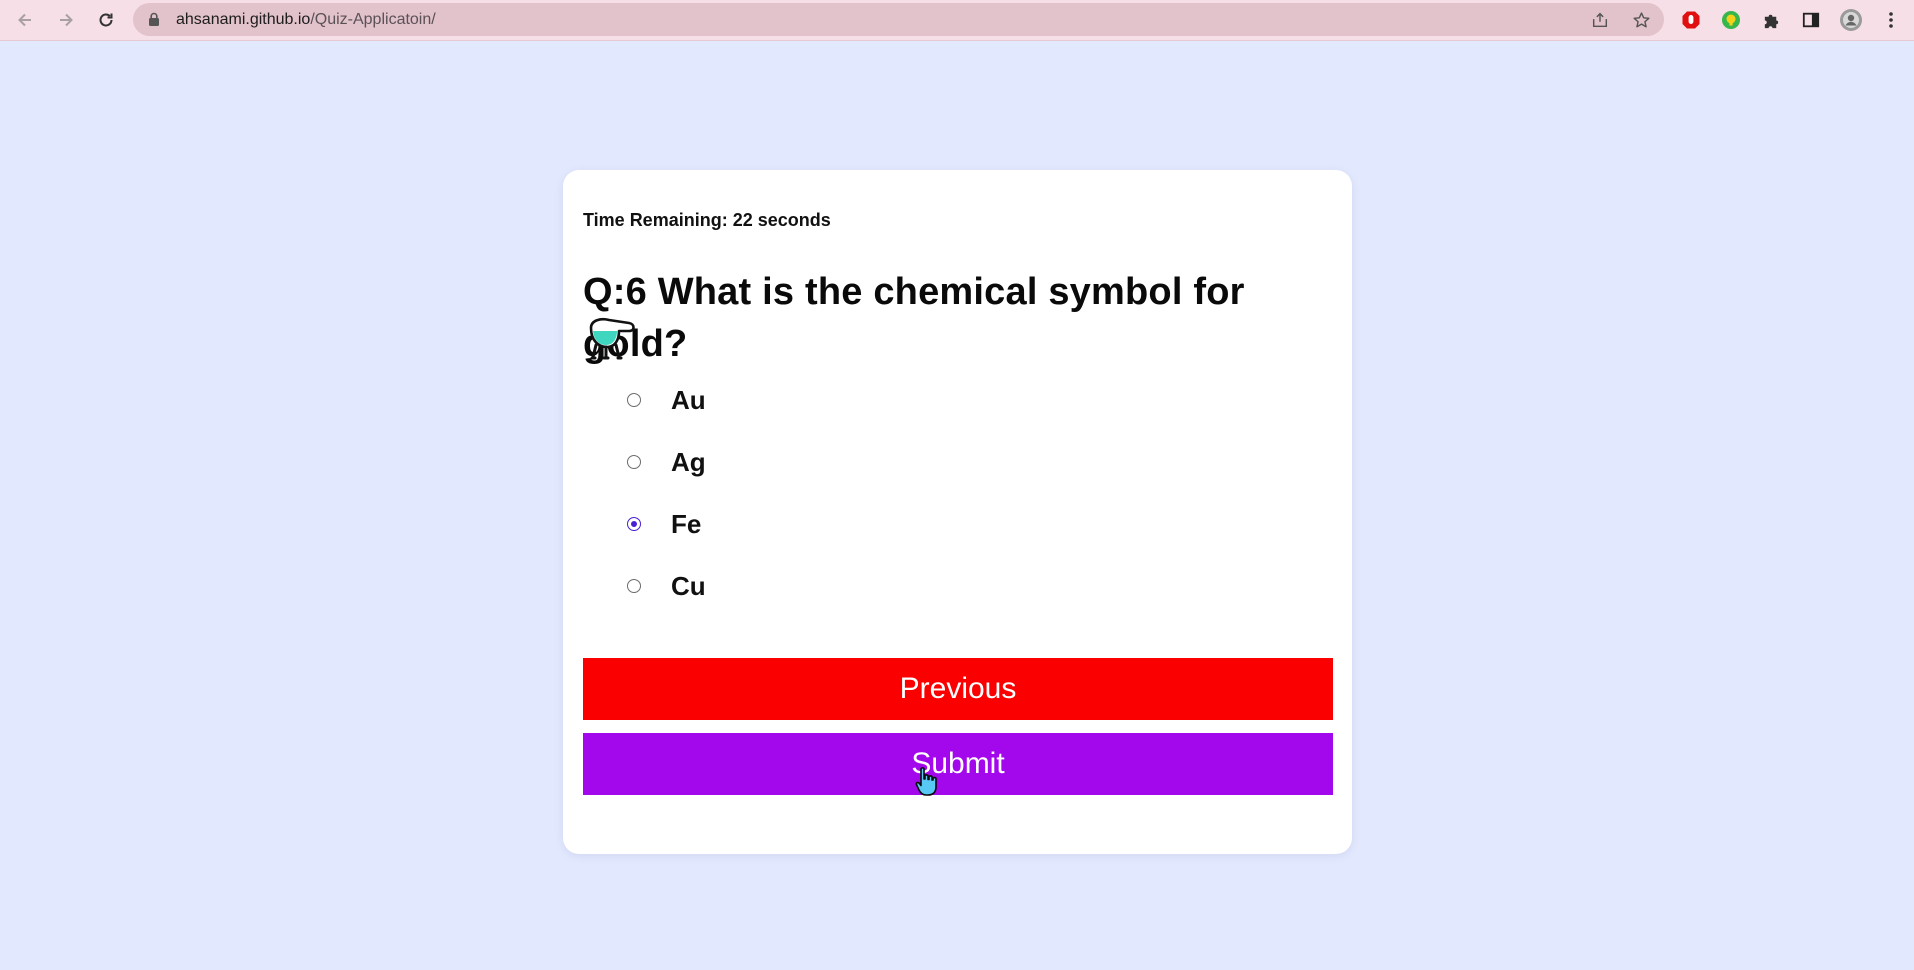 This screenshot has height=970, width=1914. I want to click on option-ag: Ag, so click(777, 462).